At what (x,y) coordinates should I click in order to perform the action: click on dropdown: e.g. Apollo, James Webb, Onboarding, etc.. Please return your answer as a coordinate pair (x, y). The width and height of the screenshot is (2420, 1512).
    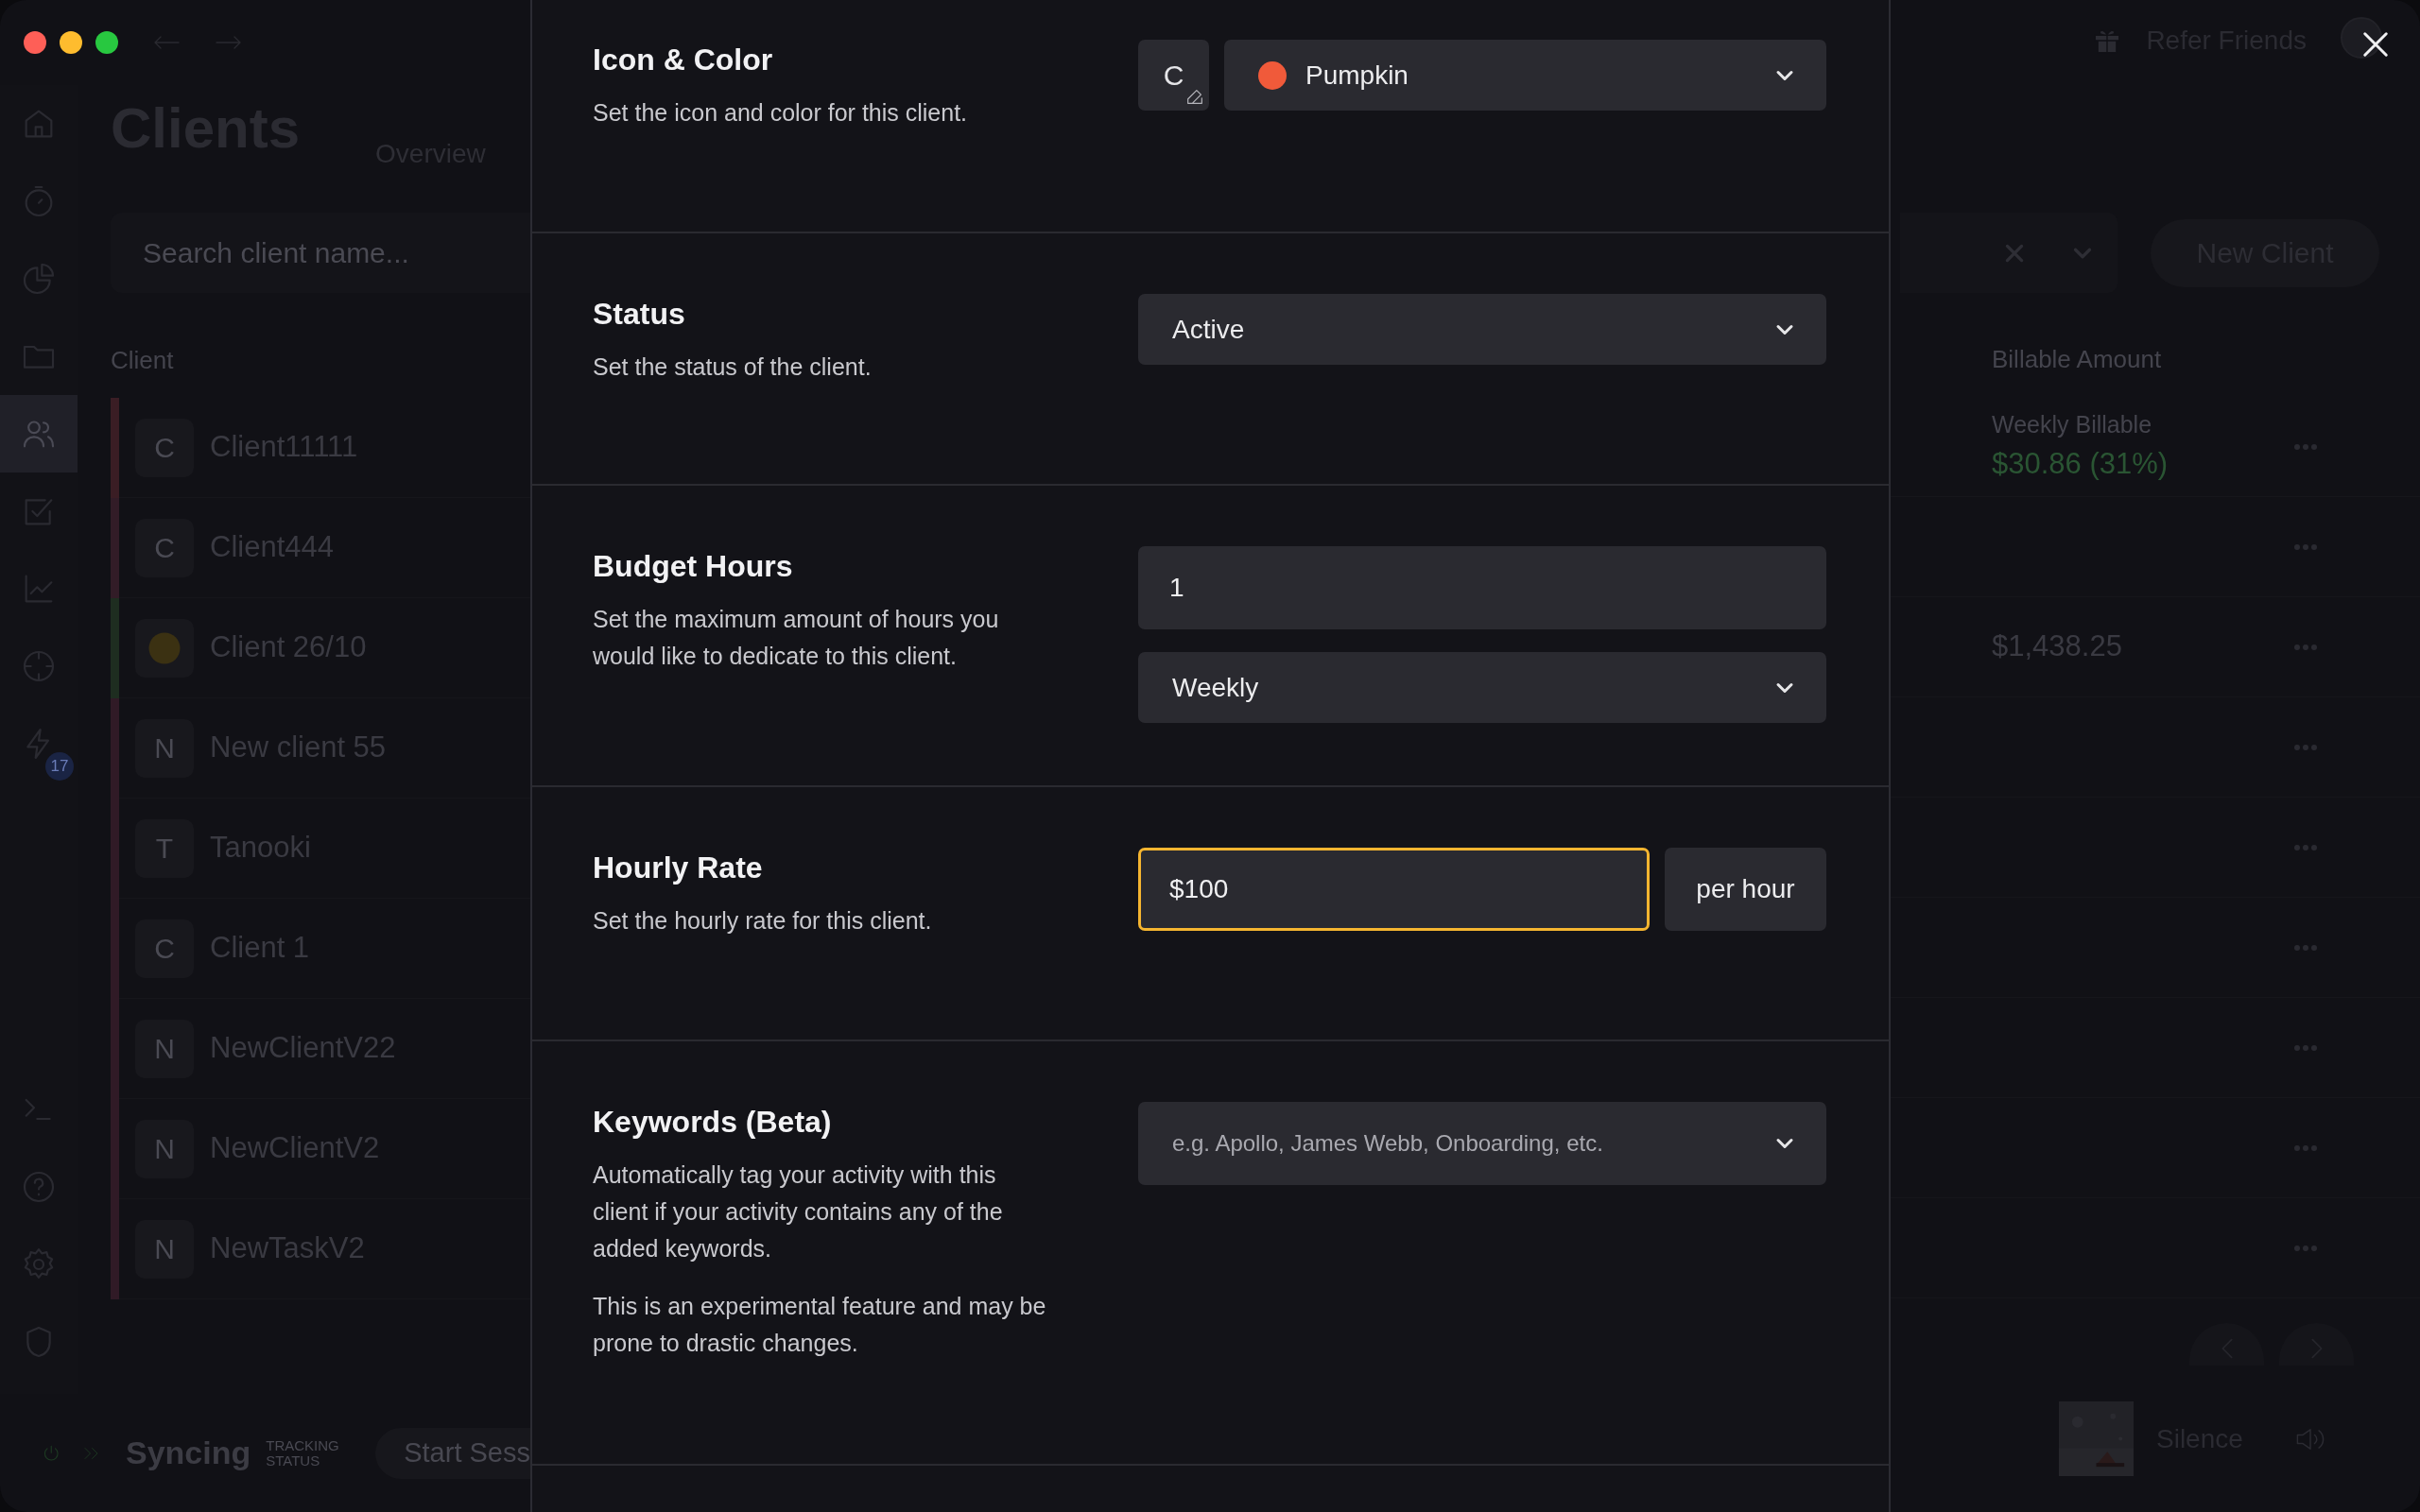
    Looking at the image, I should click on (1482, 1143).